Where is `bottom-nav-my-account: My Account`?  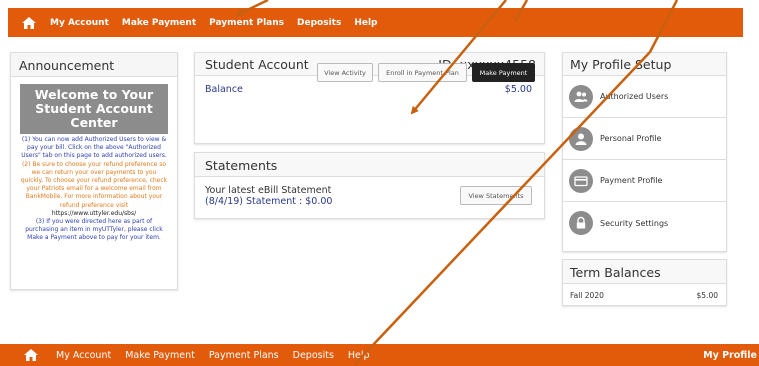
bottom-nav-my-account: My Account is located at coordinates (83, 355).